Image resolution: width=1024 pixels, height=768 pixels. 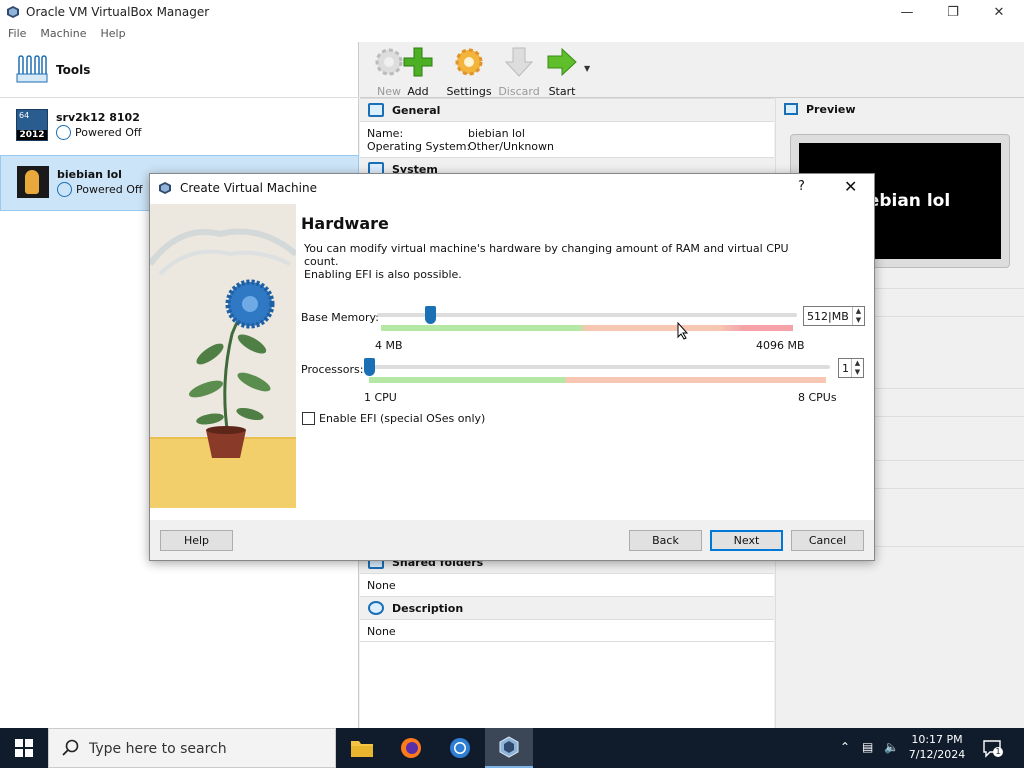 I want to click on menu-file: File, so click(x=17, y=33).